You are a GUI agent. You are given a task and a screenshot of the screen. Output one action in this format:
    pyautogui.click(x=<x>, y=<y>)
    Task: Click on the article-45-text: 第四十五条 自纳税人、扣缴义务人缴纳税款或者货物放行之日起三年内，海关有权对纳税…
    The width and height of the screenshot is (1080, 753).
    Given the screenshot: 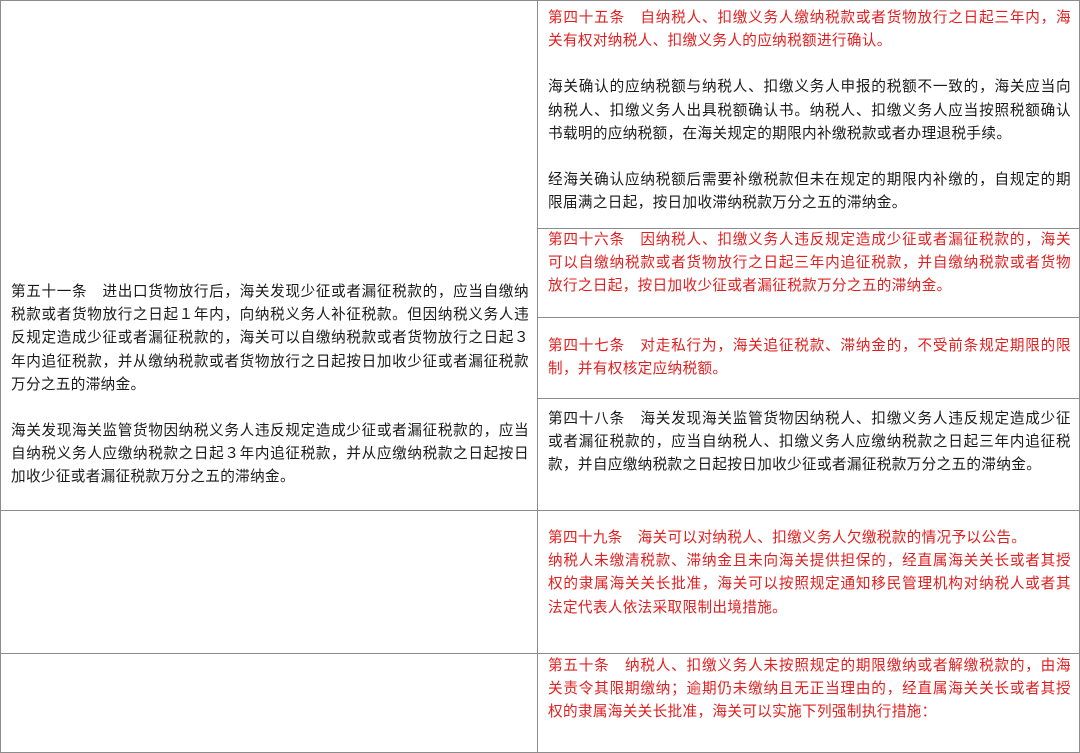 What is the action you would take?
    pyautogui.click(x=808, y=110)
    